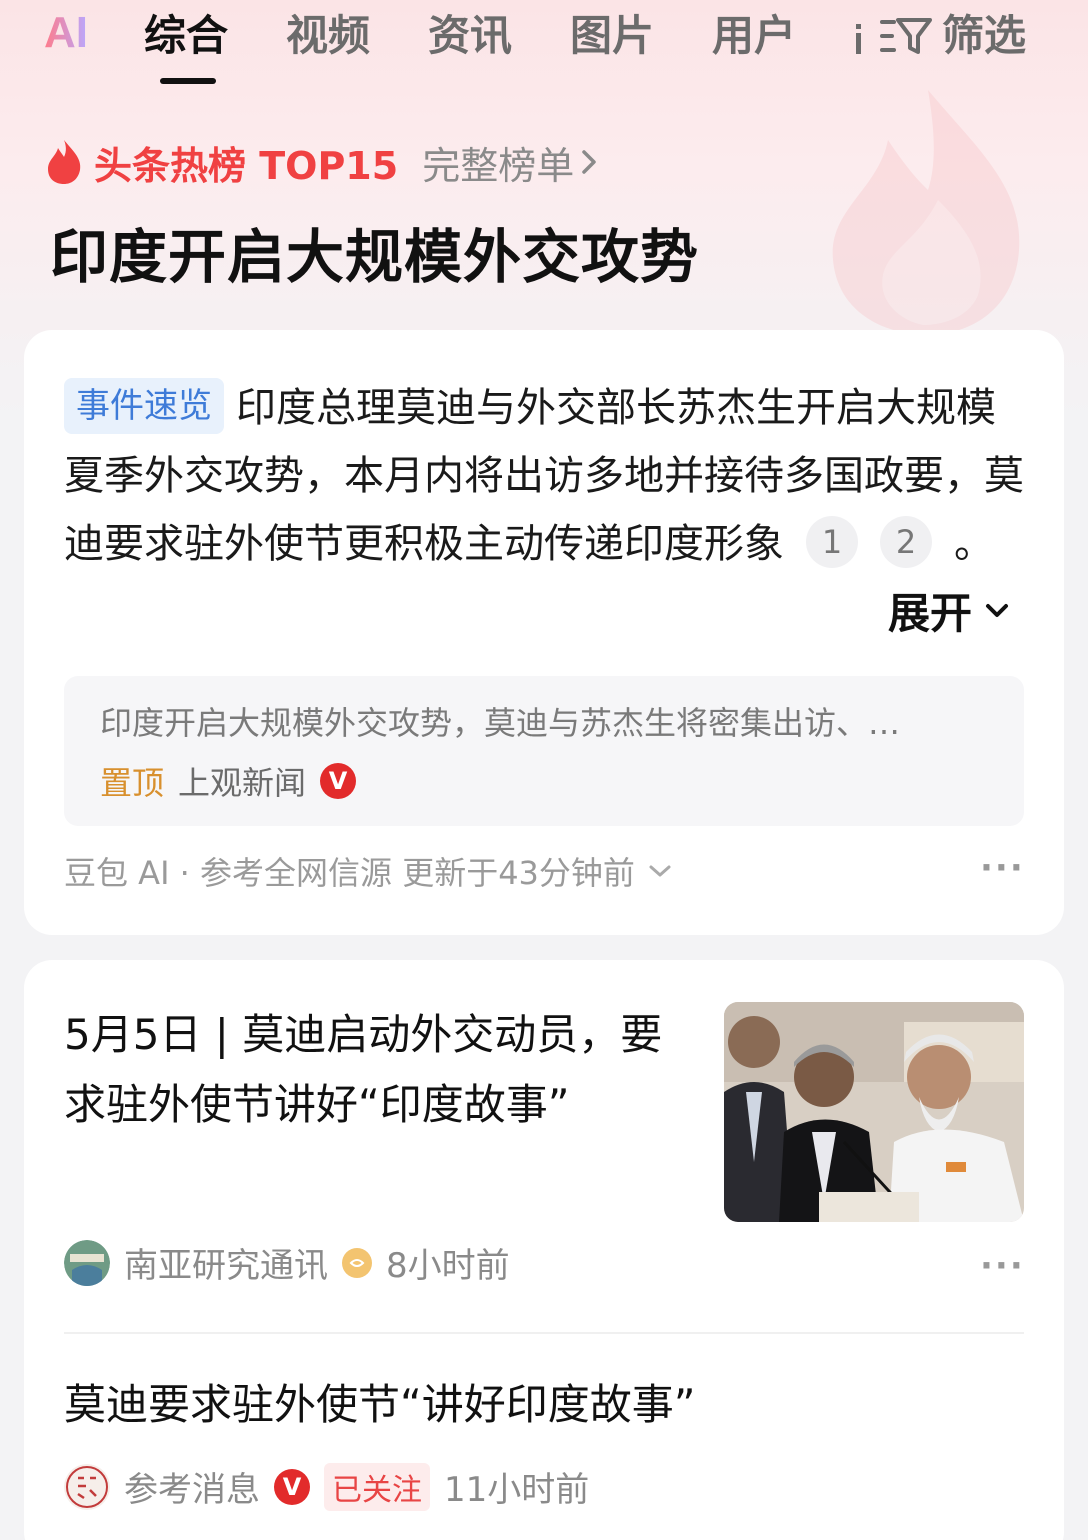  What do you see at coordinates (930, 613) in the screenshot?
I see `expand-label: 展开` at bounding box center [930, 613].